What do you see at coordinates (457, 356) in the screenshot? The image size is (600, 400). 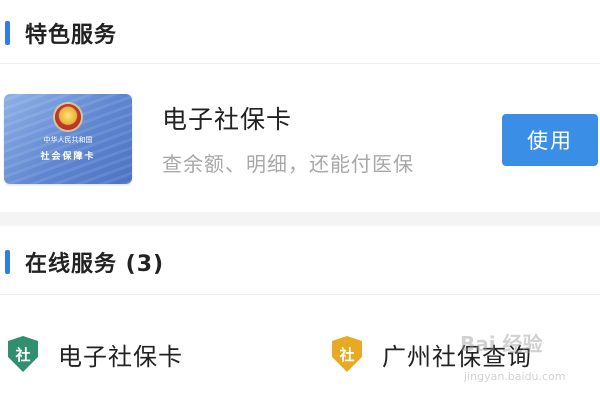 I see `service-item-label: 广州社保查询` at bounding box center [457, 356].